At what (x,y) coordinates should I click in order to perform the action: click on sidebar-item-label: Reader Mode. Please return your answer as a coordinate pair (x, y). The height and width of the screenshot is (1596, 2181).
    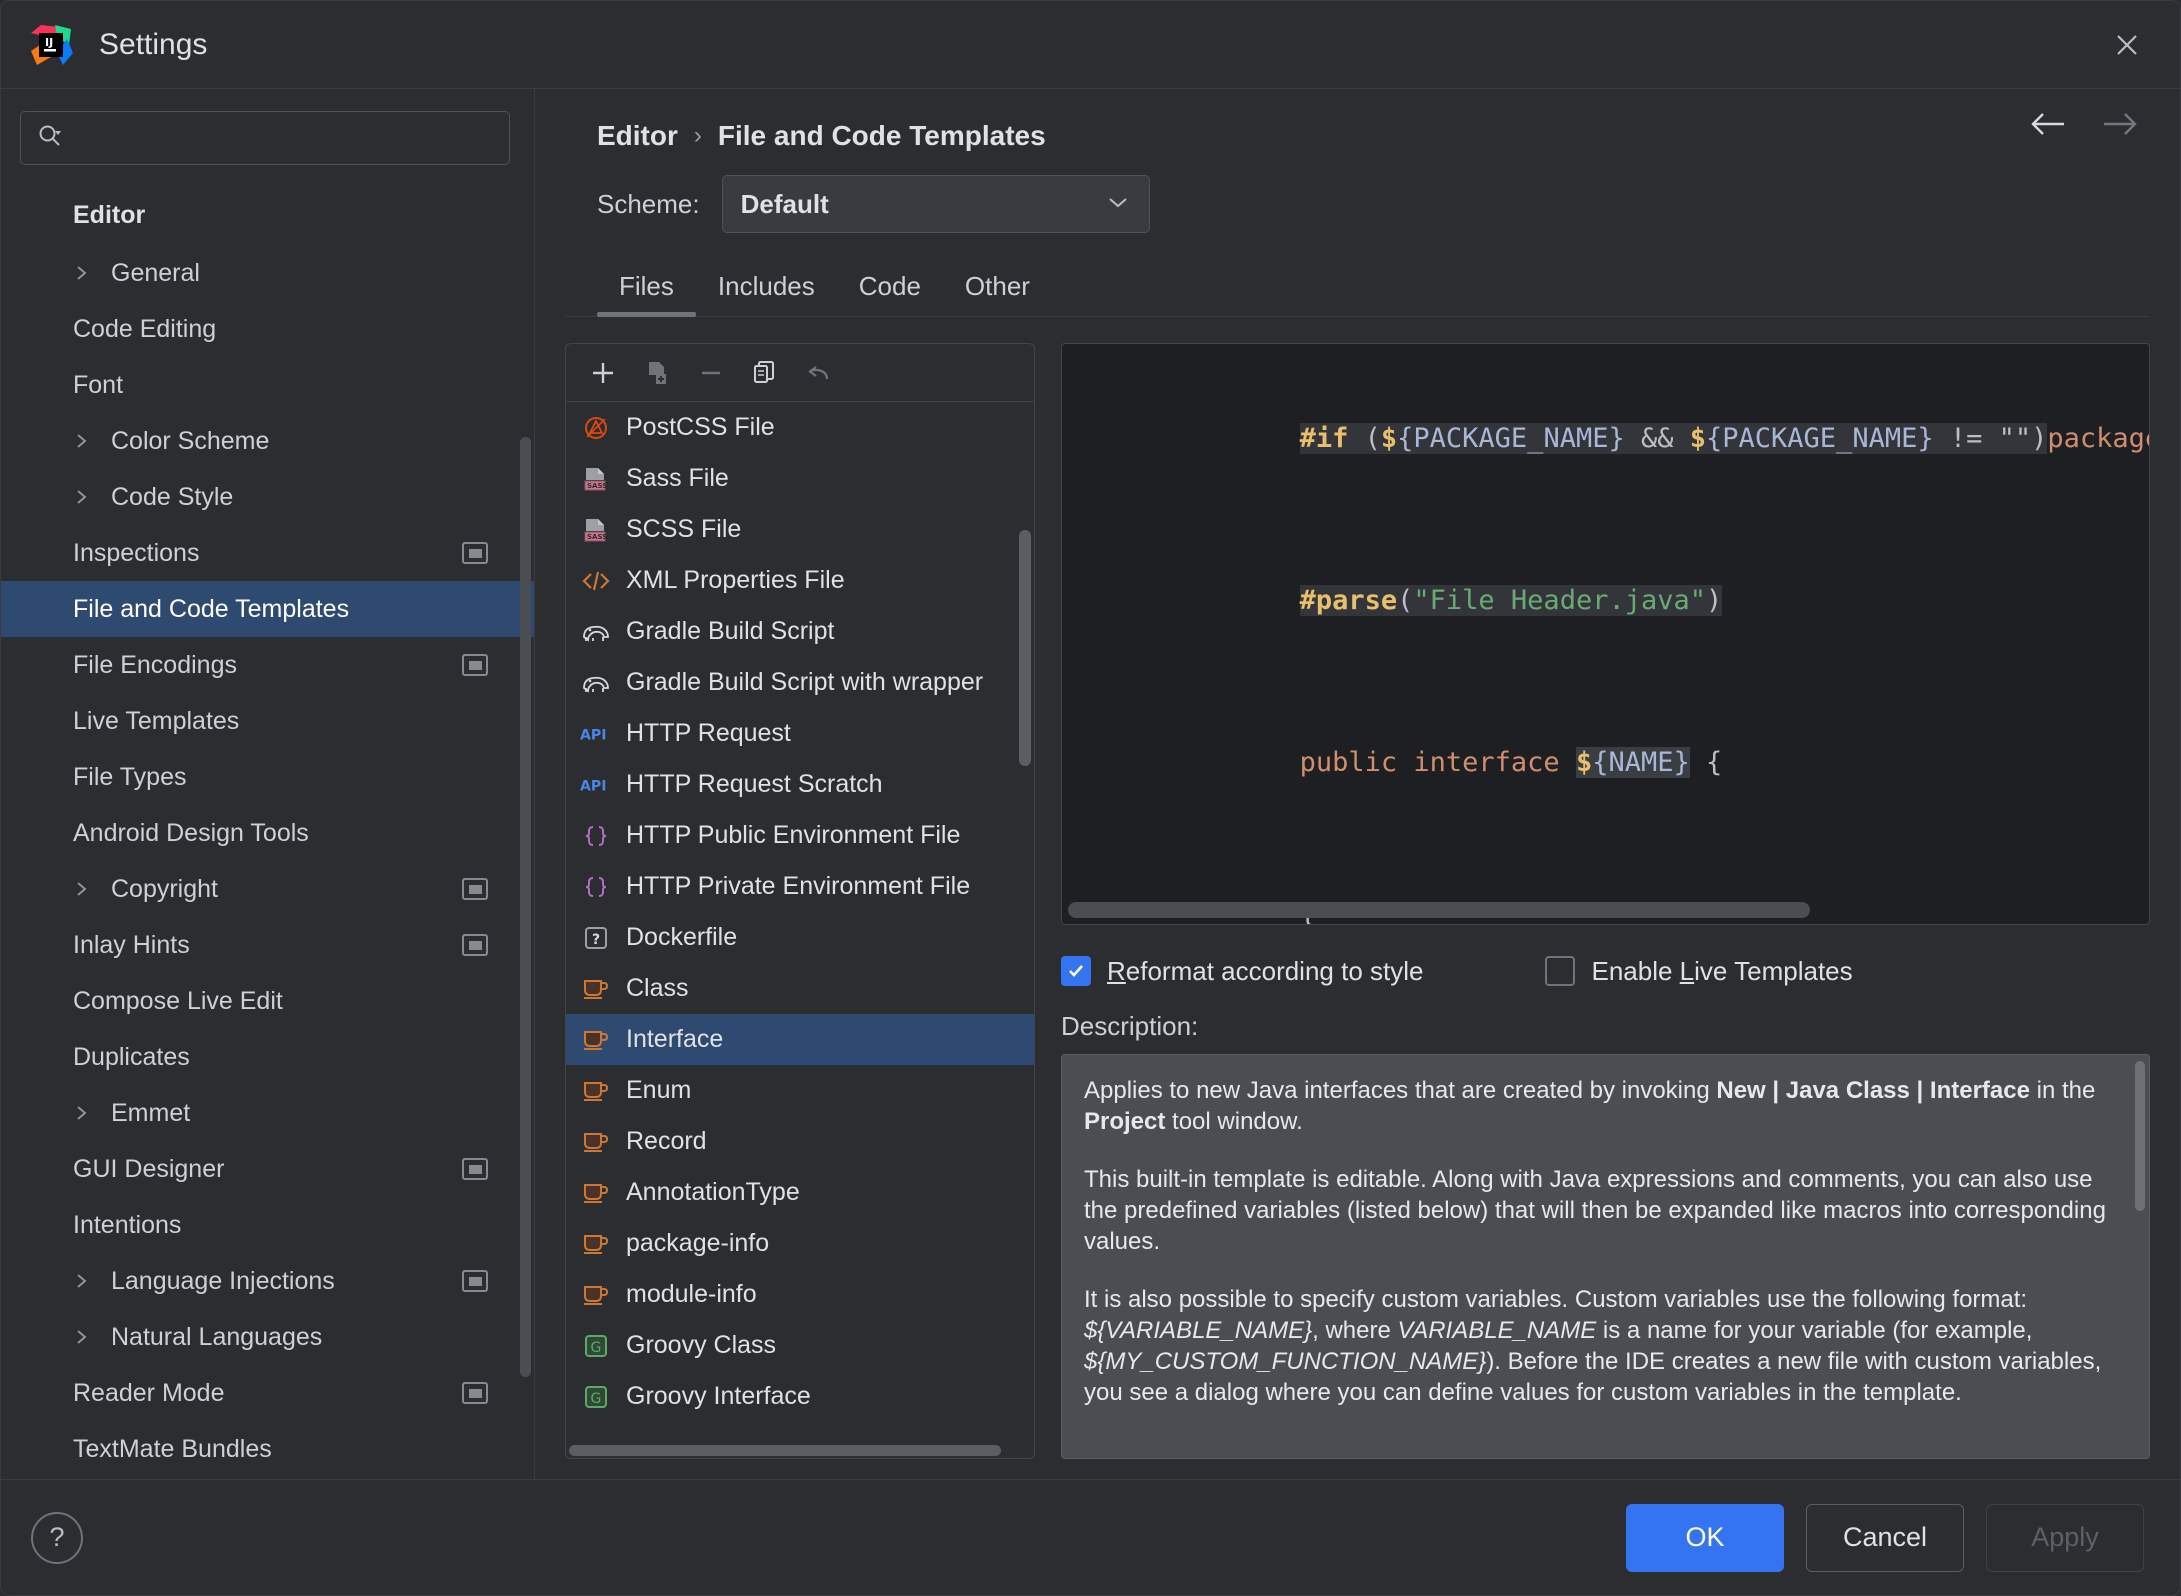
    Looking at the image, I should click on (149, 1392).